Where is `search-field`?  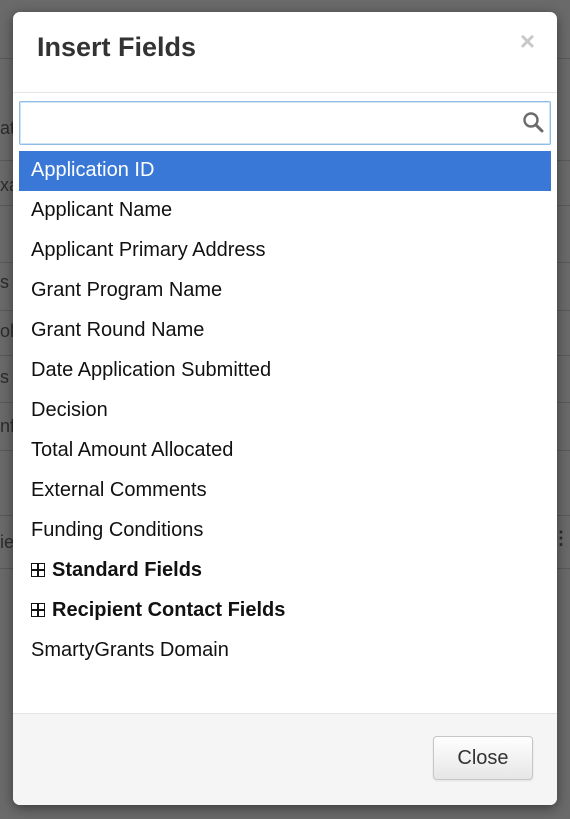 search-field is located at coordinates (285, 123).